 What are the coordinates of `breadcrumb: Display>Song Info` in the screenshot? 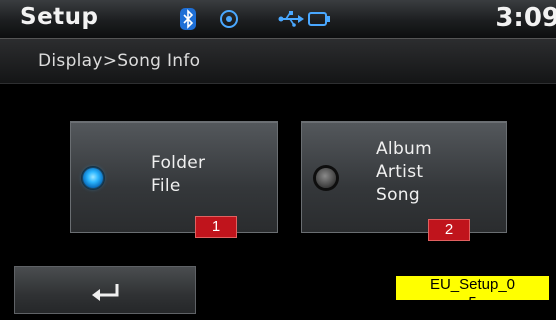 It's located at (119, 61).